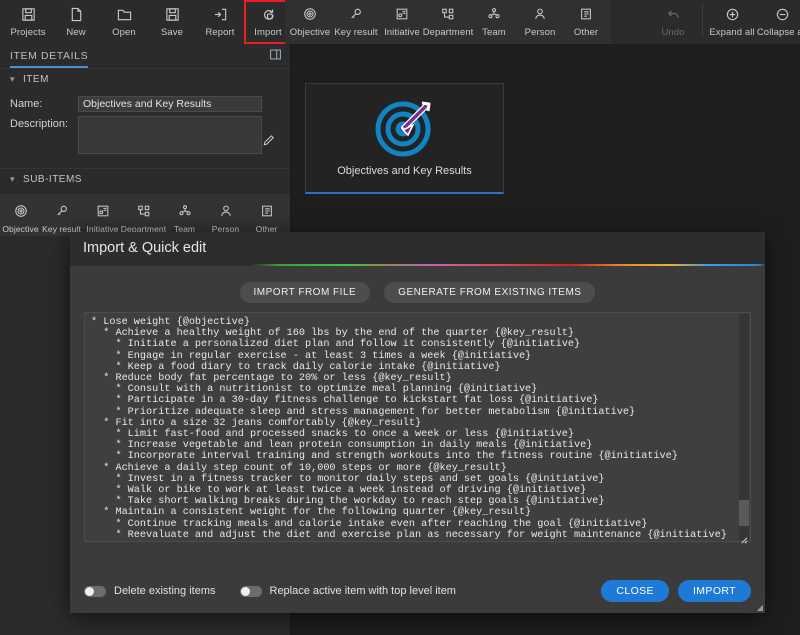 The width and height of the screenshot is (800, 635). What do you see at coordinates (26, 104) in the screenshot?
I see `name-label: Name:` at bounding box center [26, 104].